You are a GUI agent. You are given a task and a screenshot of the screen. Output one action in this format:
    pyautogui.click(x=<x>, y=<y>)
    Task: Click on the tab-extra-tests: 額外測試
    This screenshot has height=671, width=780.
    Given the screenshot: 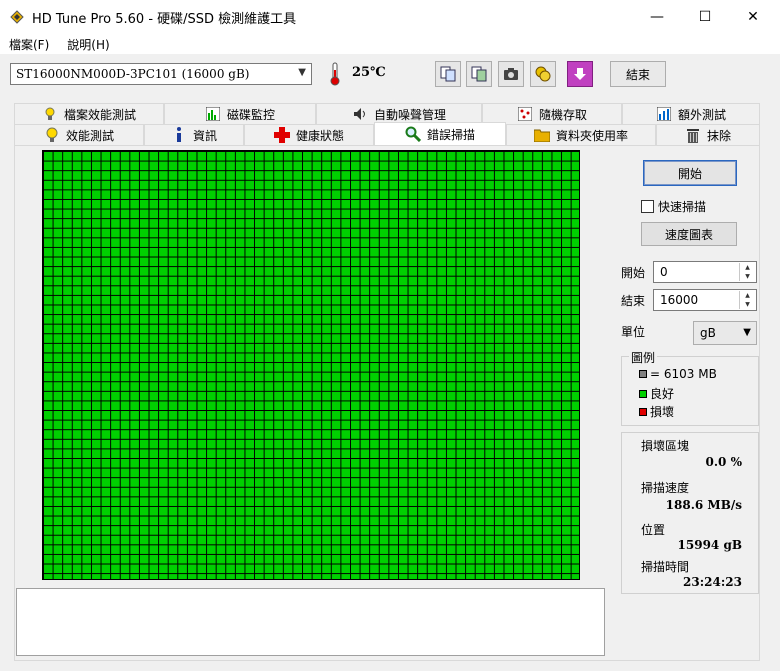 What is the action you would take?
    pyautogui.click(x=691, y=113)
    